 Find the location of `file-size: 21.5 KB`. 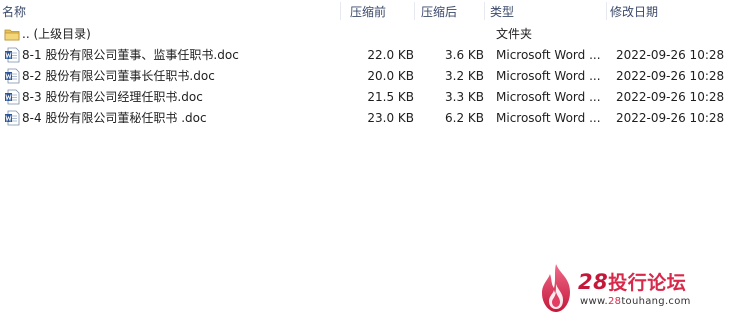

file-size: 21.5 KB is located at coordinates (390, 97).